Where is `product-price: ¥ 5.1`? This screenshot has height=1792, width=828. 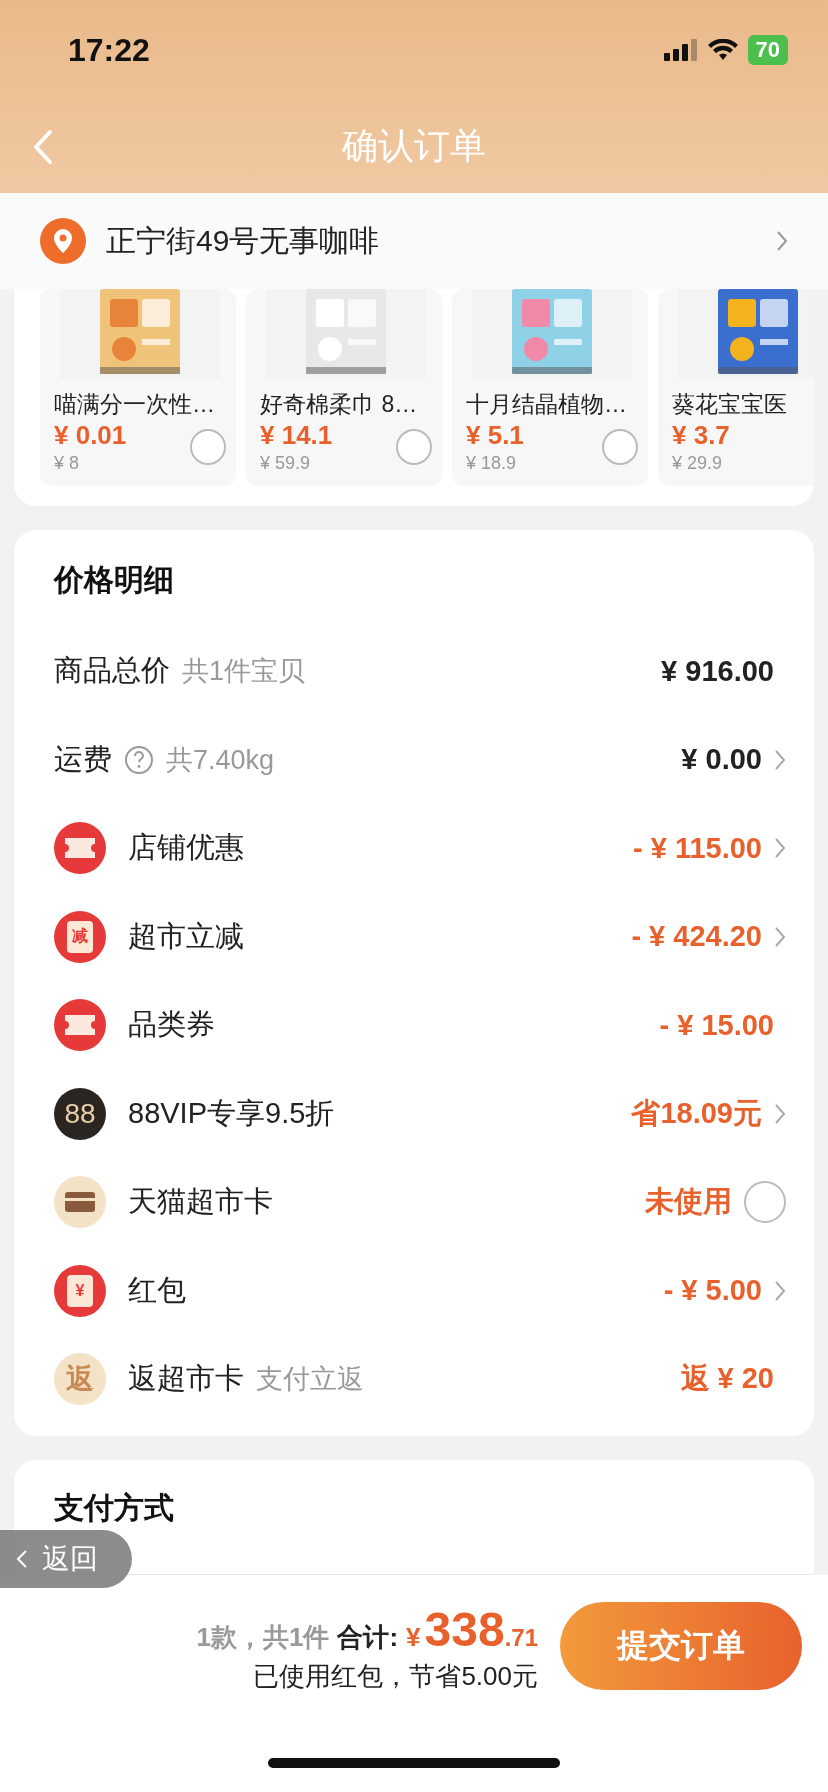
product-price: ¥ 5.1 is located at coordinates (495, 435).